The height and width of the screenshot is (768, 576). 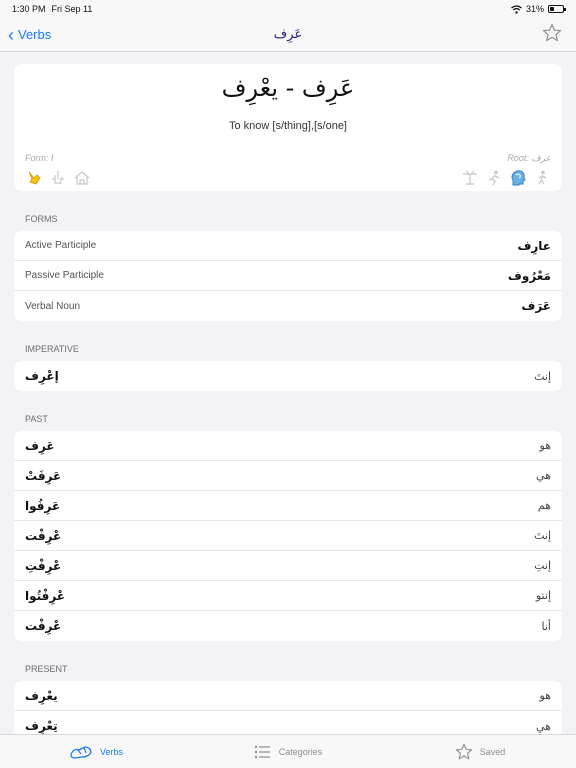 I want to click on conjugation-value: عْرِفْتِ, so click(x=43, y=565).